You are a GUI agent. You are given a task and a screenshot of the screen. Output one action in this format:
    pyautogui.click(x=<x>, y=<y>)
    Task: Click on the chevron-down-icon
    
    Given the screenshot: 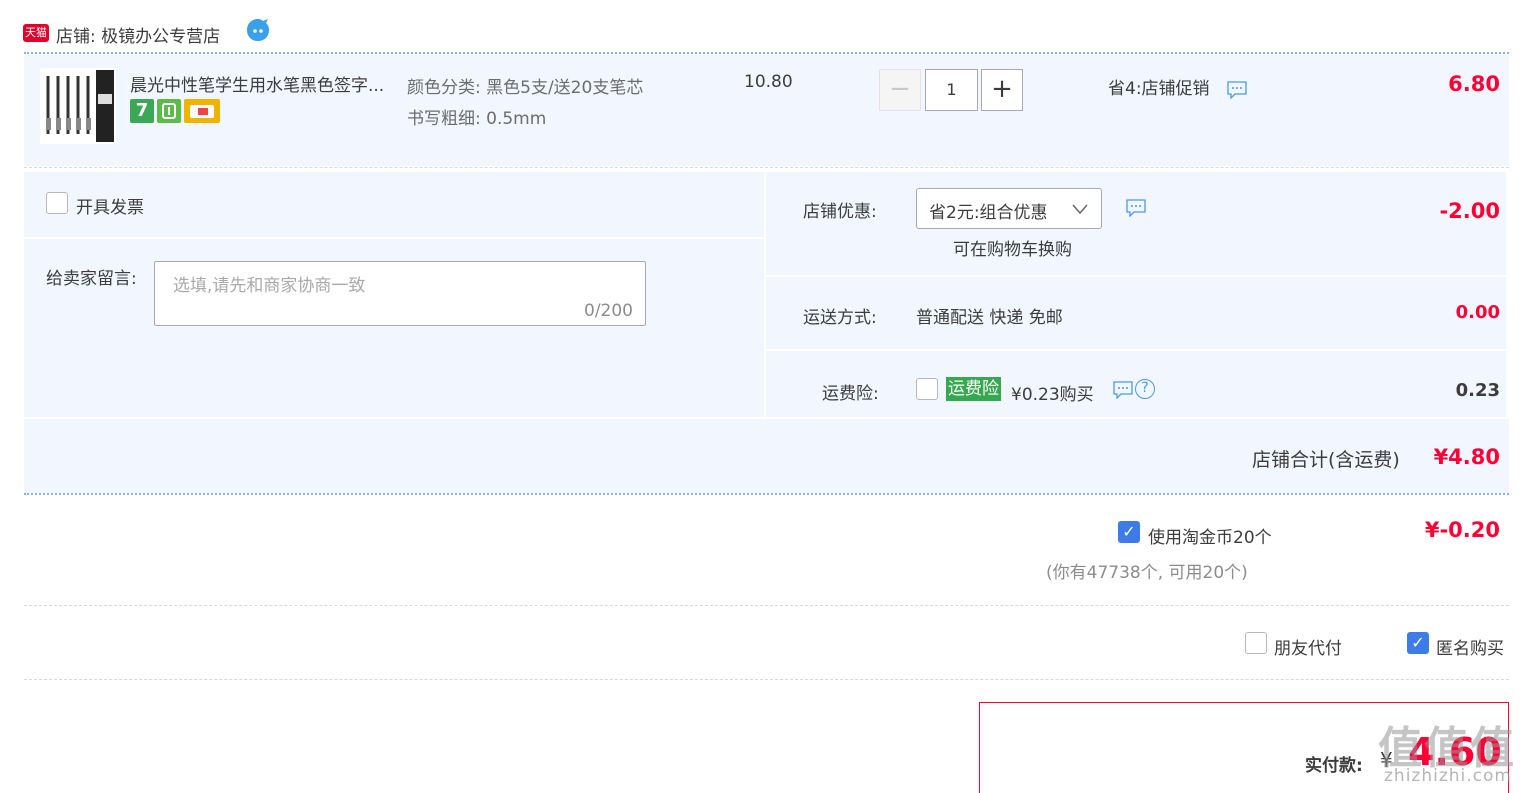 What is the action you would take?
    pyautogui.click(x=1080, y=208)
    